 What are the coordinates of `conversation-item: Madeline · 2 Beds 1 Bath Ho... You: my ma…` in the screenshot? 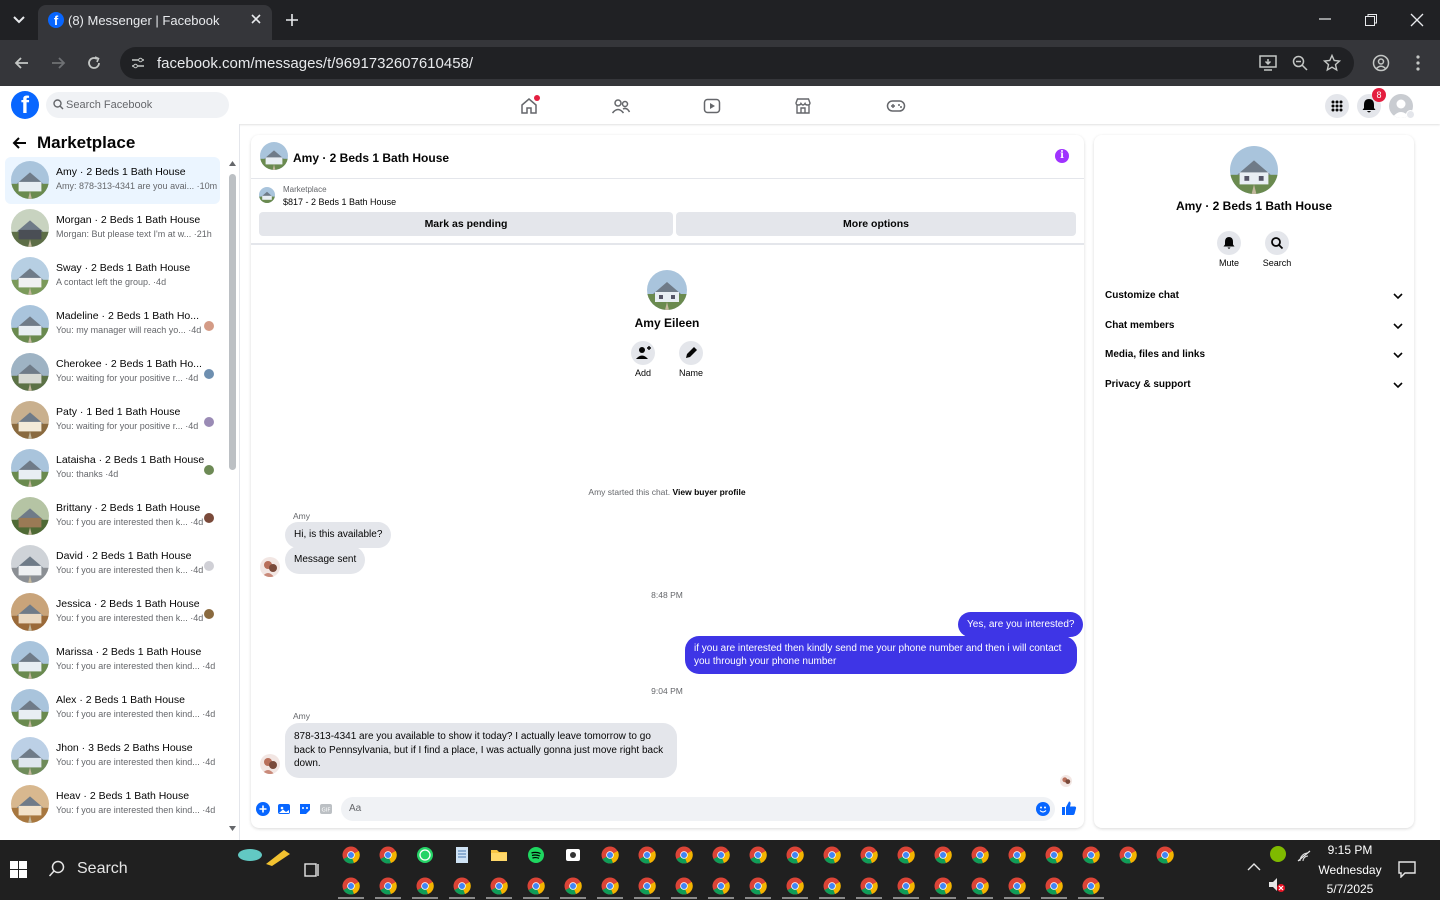 It's located at (112, 324).